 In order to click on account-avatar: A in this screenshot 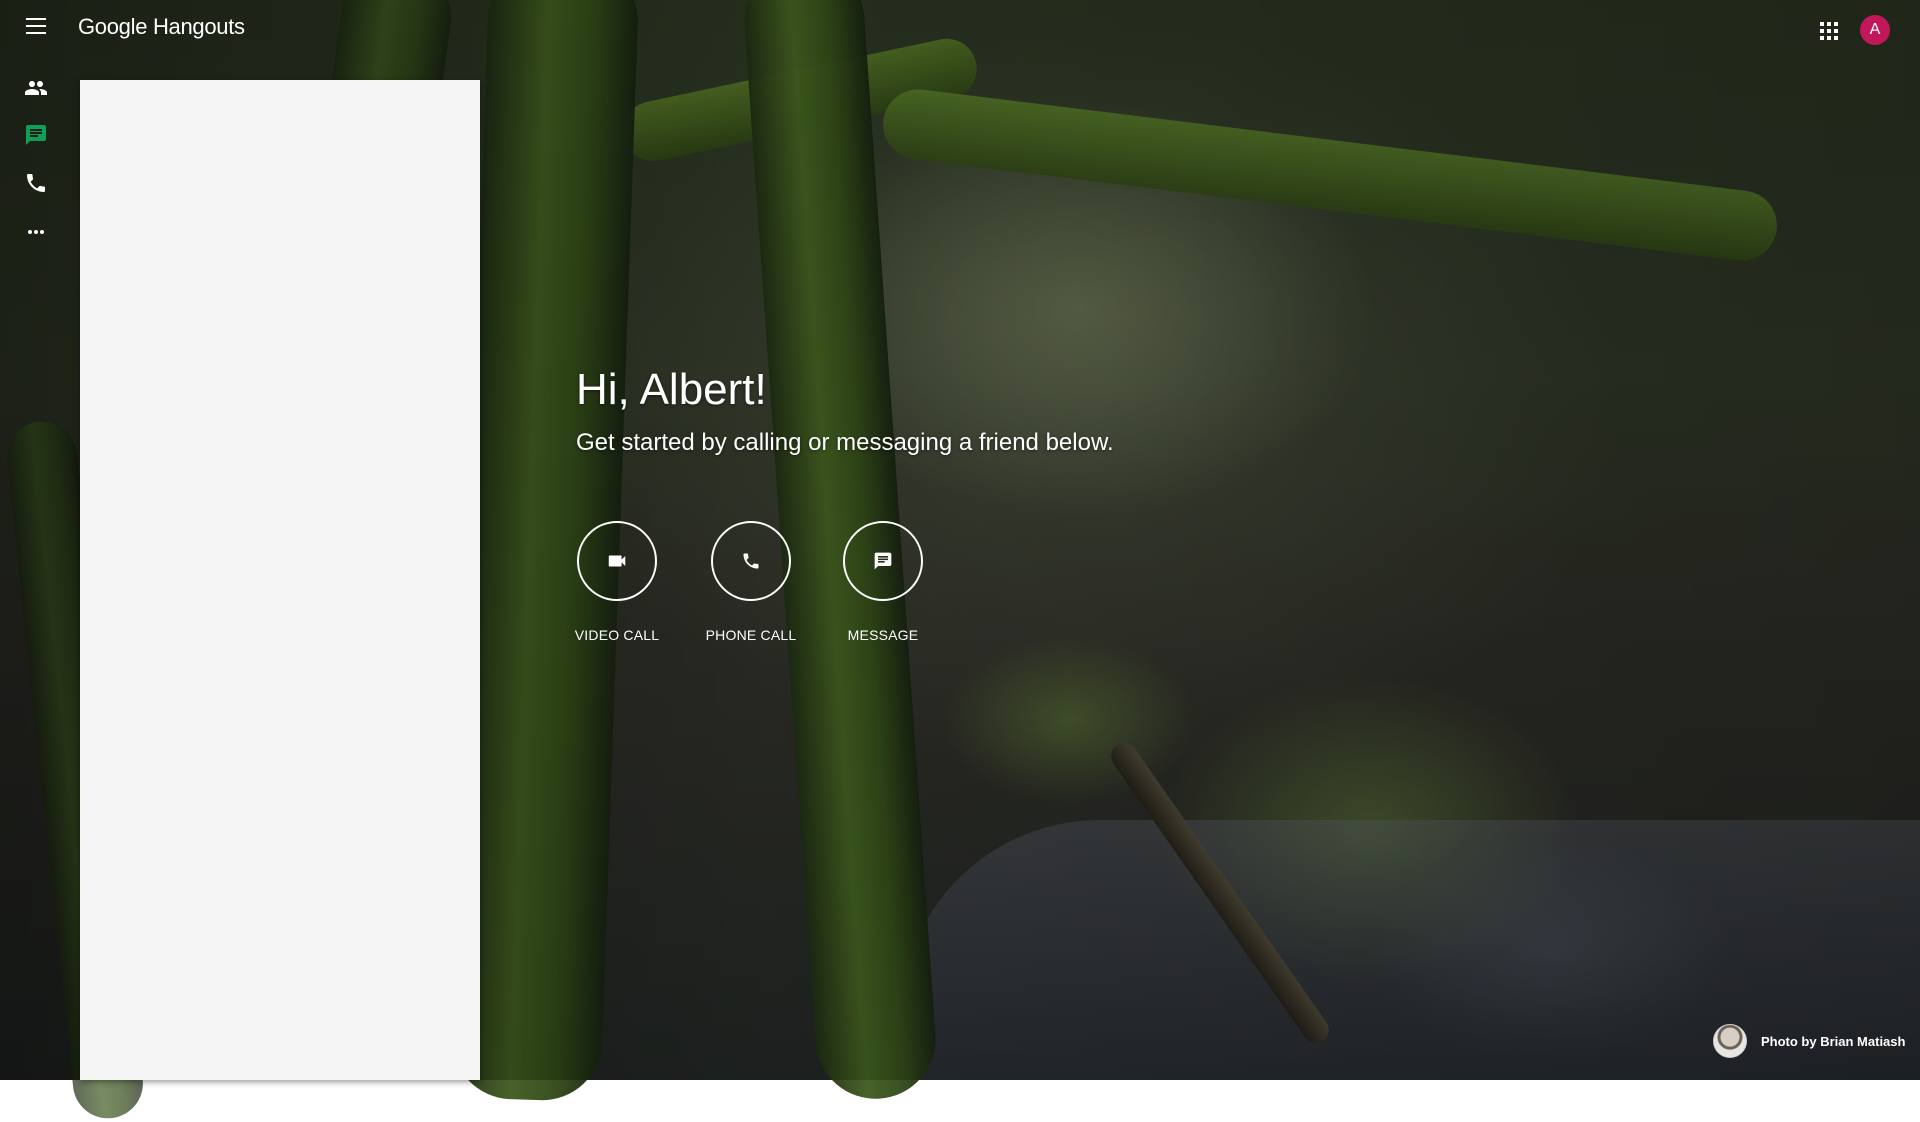, I will do `click(1875, 30)`.